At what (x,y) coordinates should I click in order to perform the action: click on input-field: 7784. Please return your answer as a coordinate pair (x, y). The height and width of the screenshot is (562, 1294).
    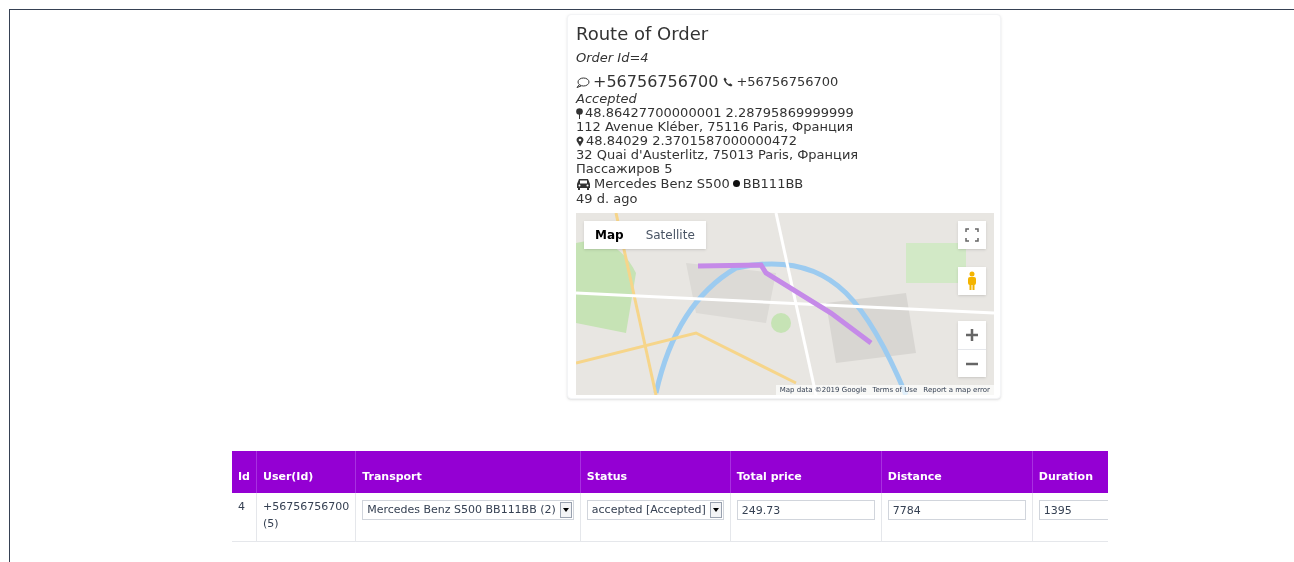
    Looking at the image, I should click on (956, 510).